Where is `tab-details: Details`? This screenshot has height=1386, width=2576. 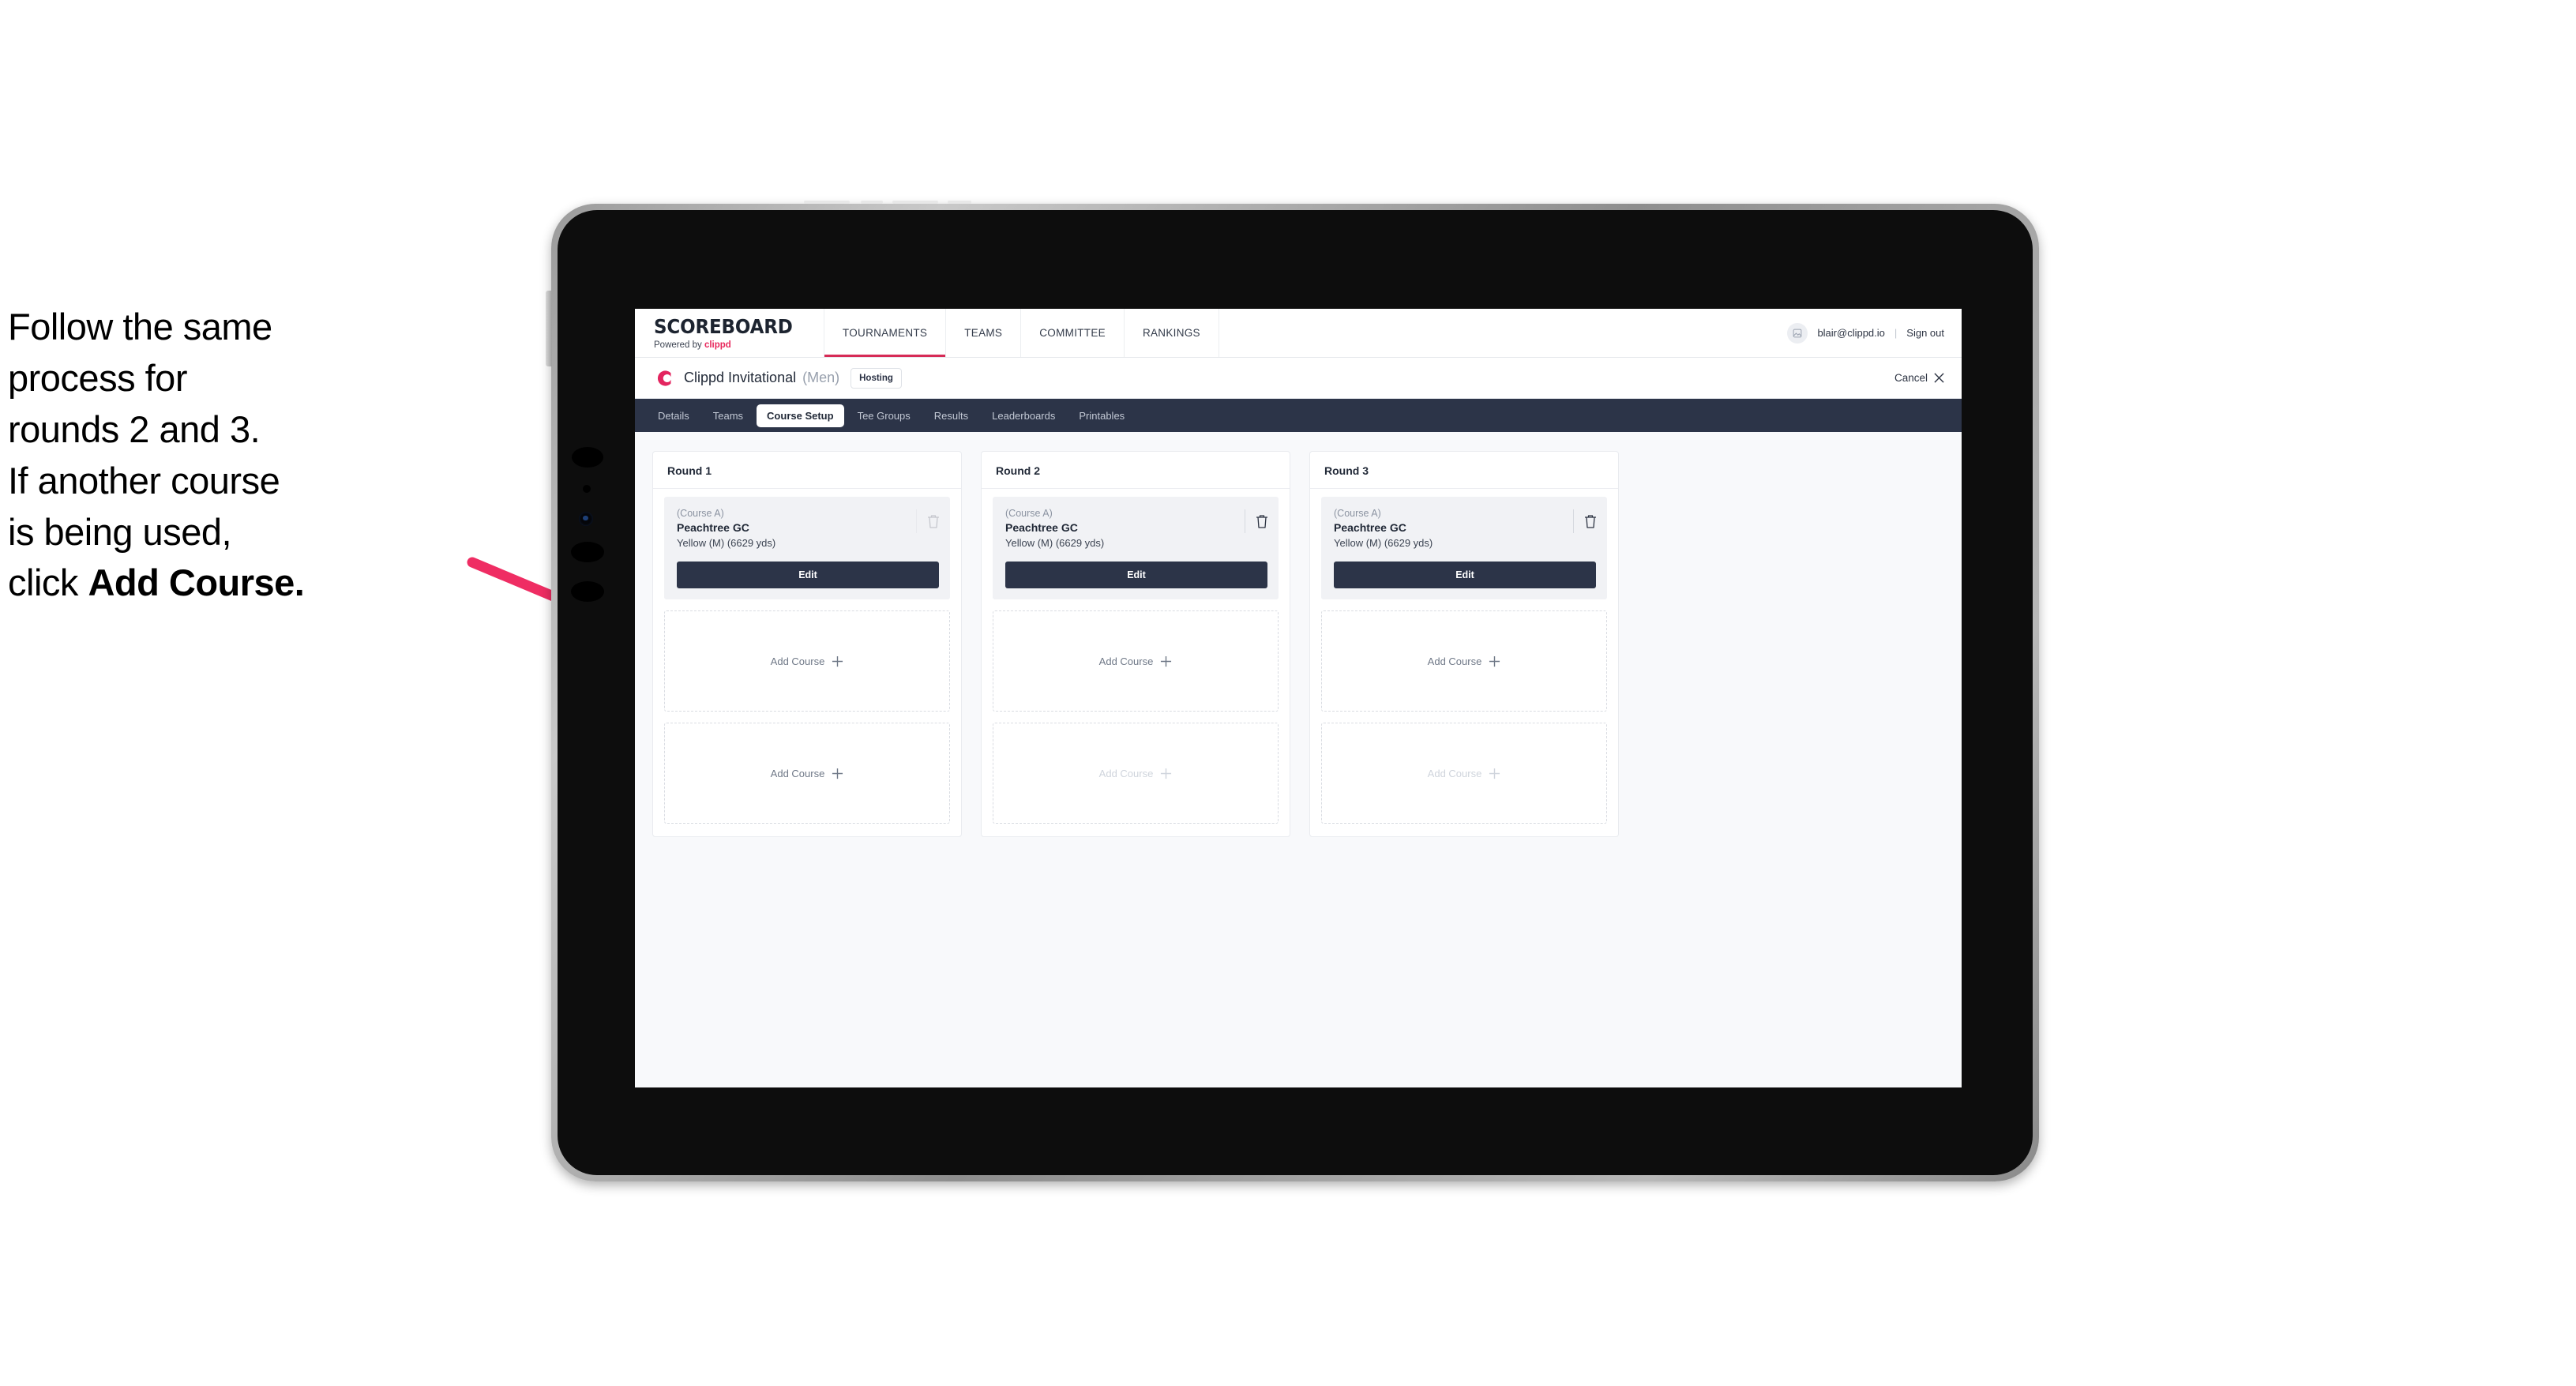
tab-details: Details is located at coordinates (674, 415).